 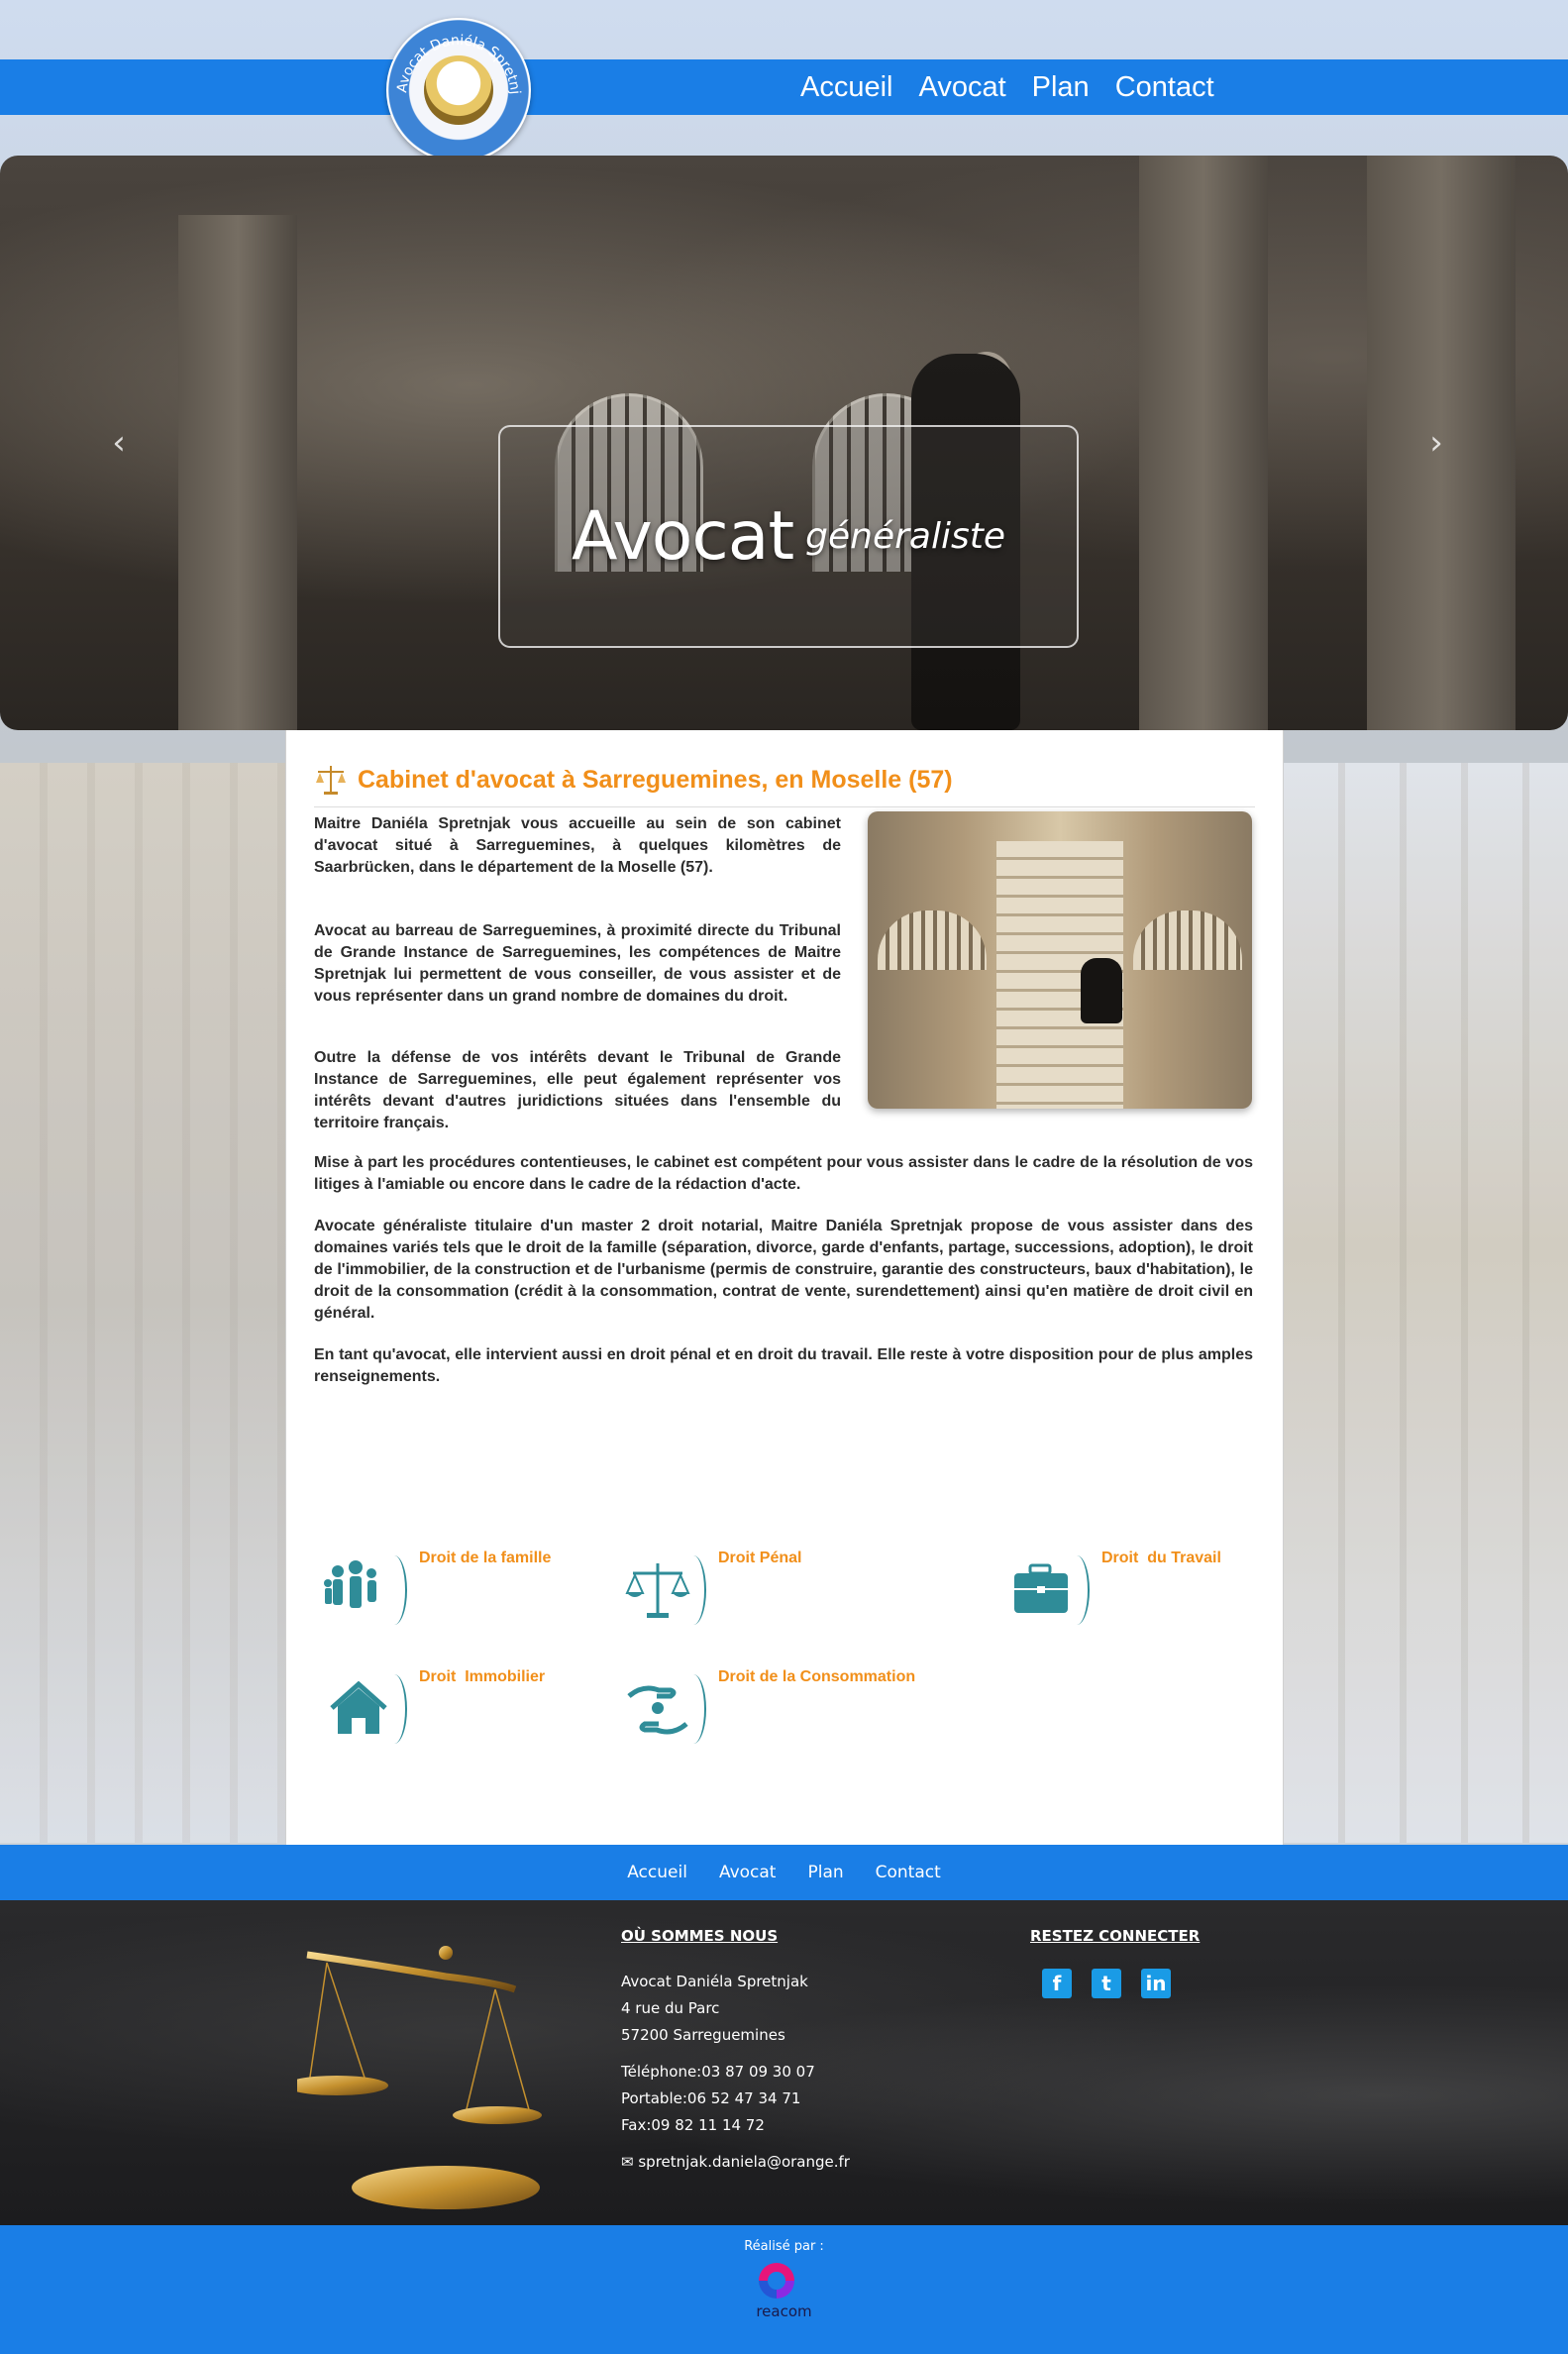 What do you see at coordinates (1048, 1587) in the screenshot?
I see `briefcase-icon` at bounding box center [1048, 1587].